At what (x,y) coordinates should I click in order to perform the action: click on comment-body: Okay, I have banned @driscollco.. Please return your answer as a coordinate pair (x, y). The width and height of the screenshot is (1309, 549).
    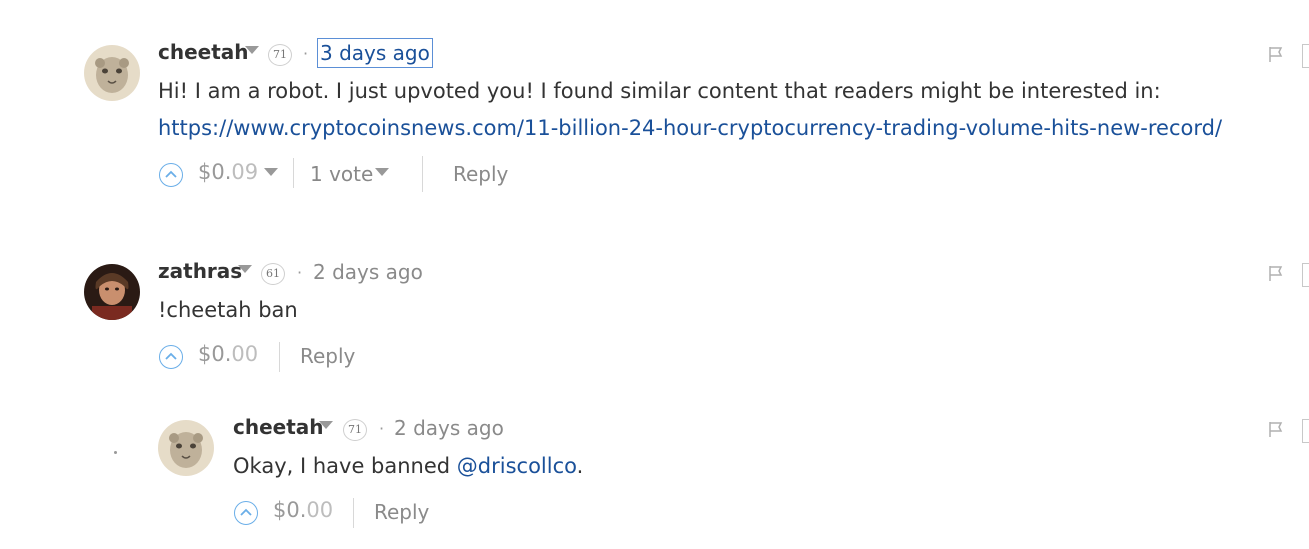
    Looking at the image, I should click on (408, 466).